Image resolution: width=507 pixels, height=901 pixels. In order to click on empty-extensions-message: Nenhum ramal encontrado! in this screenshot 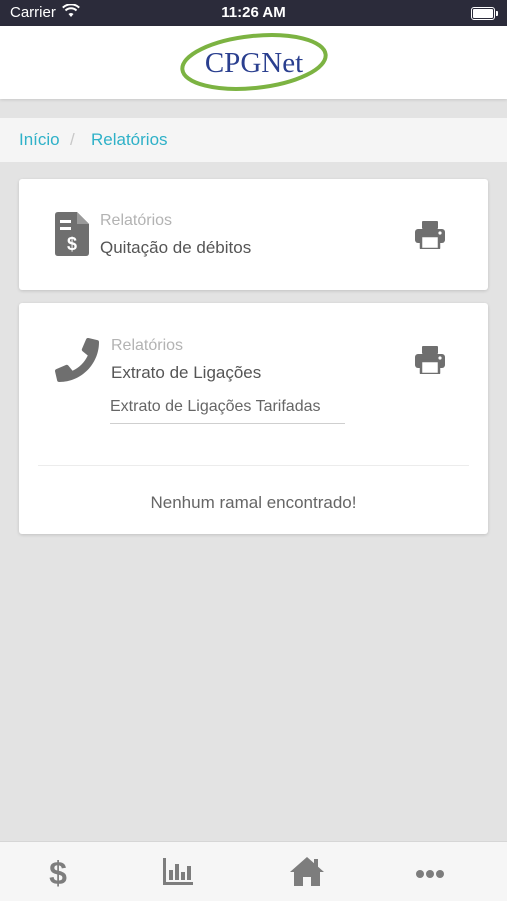, I will do `click(253, 502)`.